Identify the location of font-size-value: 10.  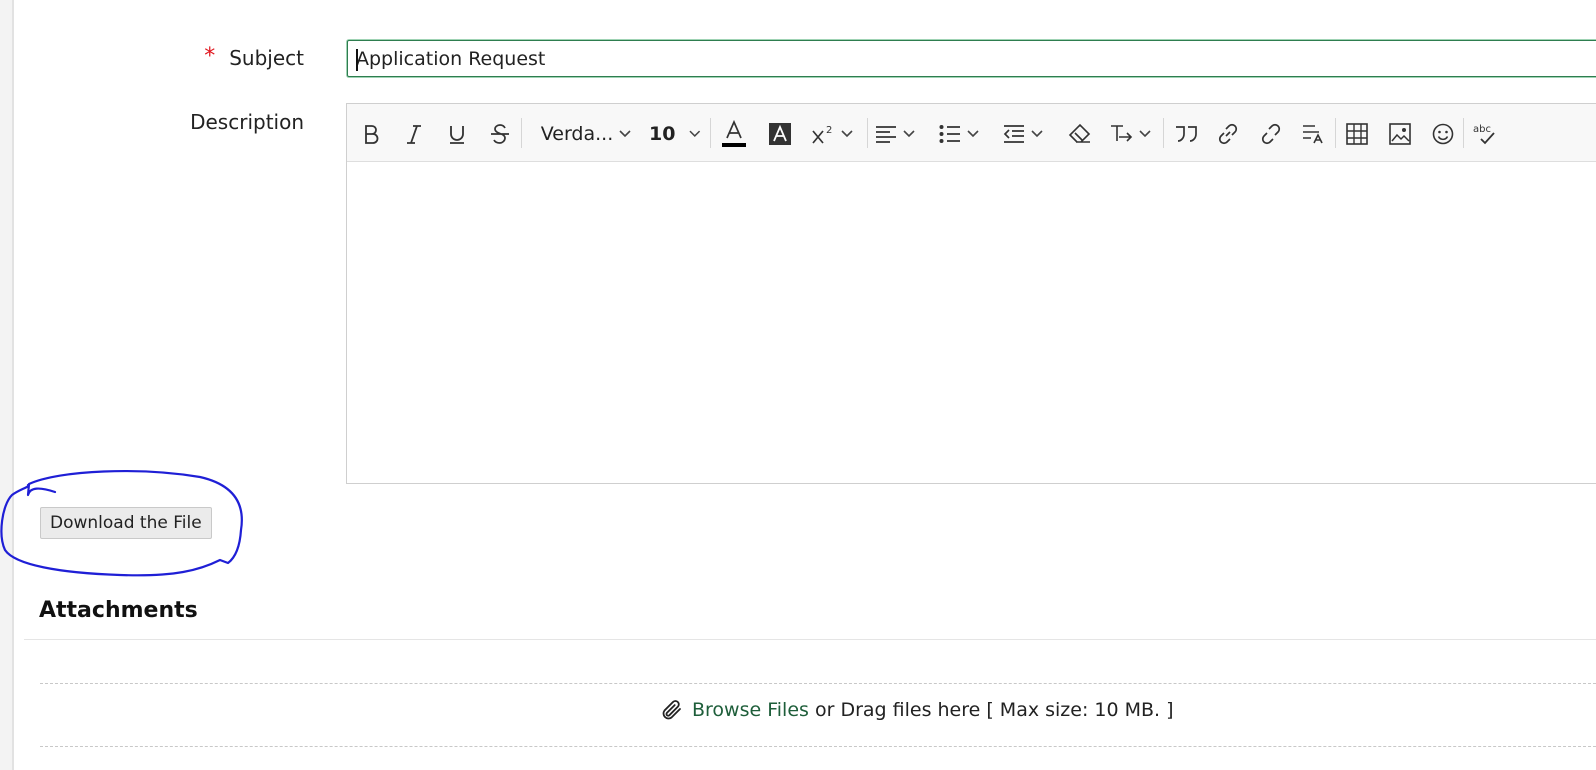
(662, 134).